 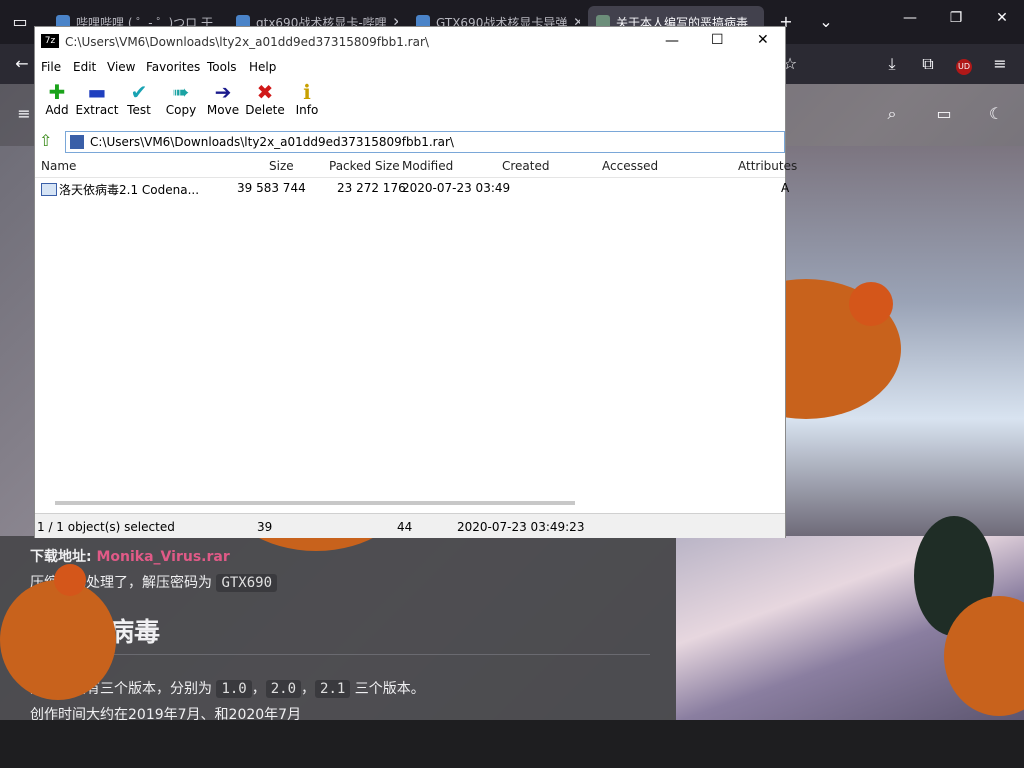 What do you see at coordinates (271, 188) in the screenshot?
I see `row-size: 39 583 744` at bounding box center [271, 188].